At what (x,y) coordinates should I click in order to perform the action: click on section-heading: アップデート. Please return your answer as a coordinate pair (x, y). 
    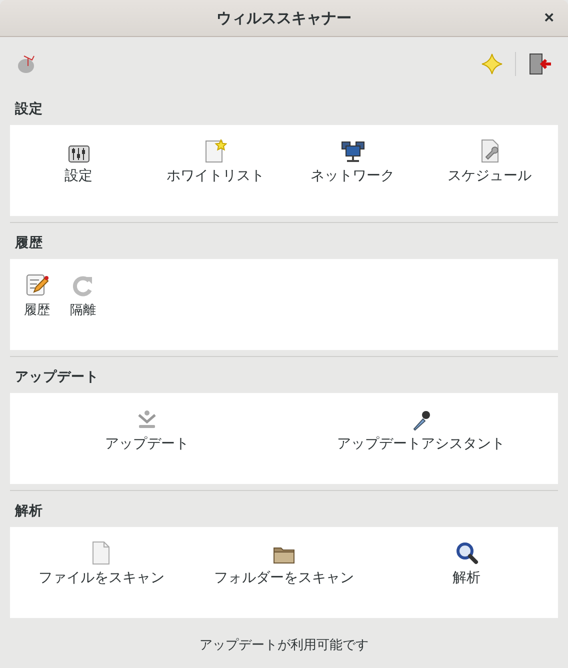
    Looking at the image, I should click on (57, 377).